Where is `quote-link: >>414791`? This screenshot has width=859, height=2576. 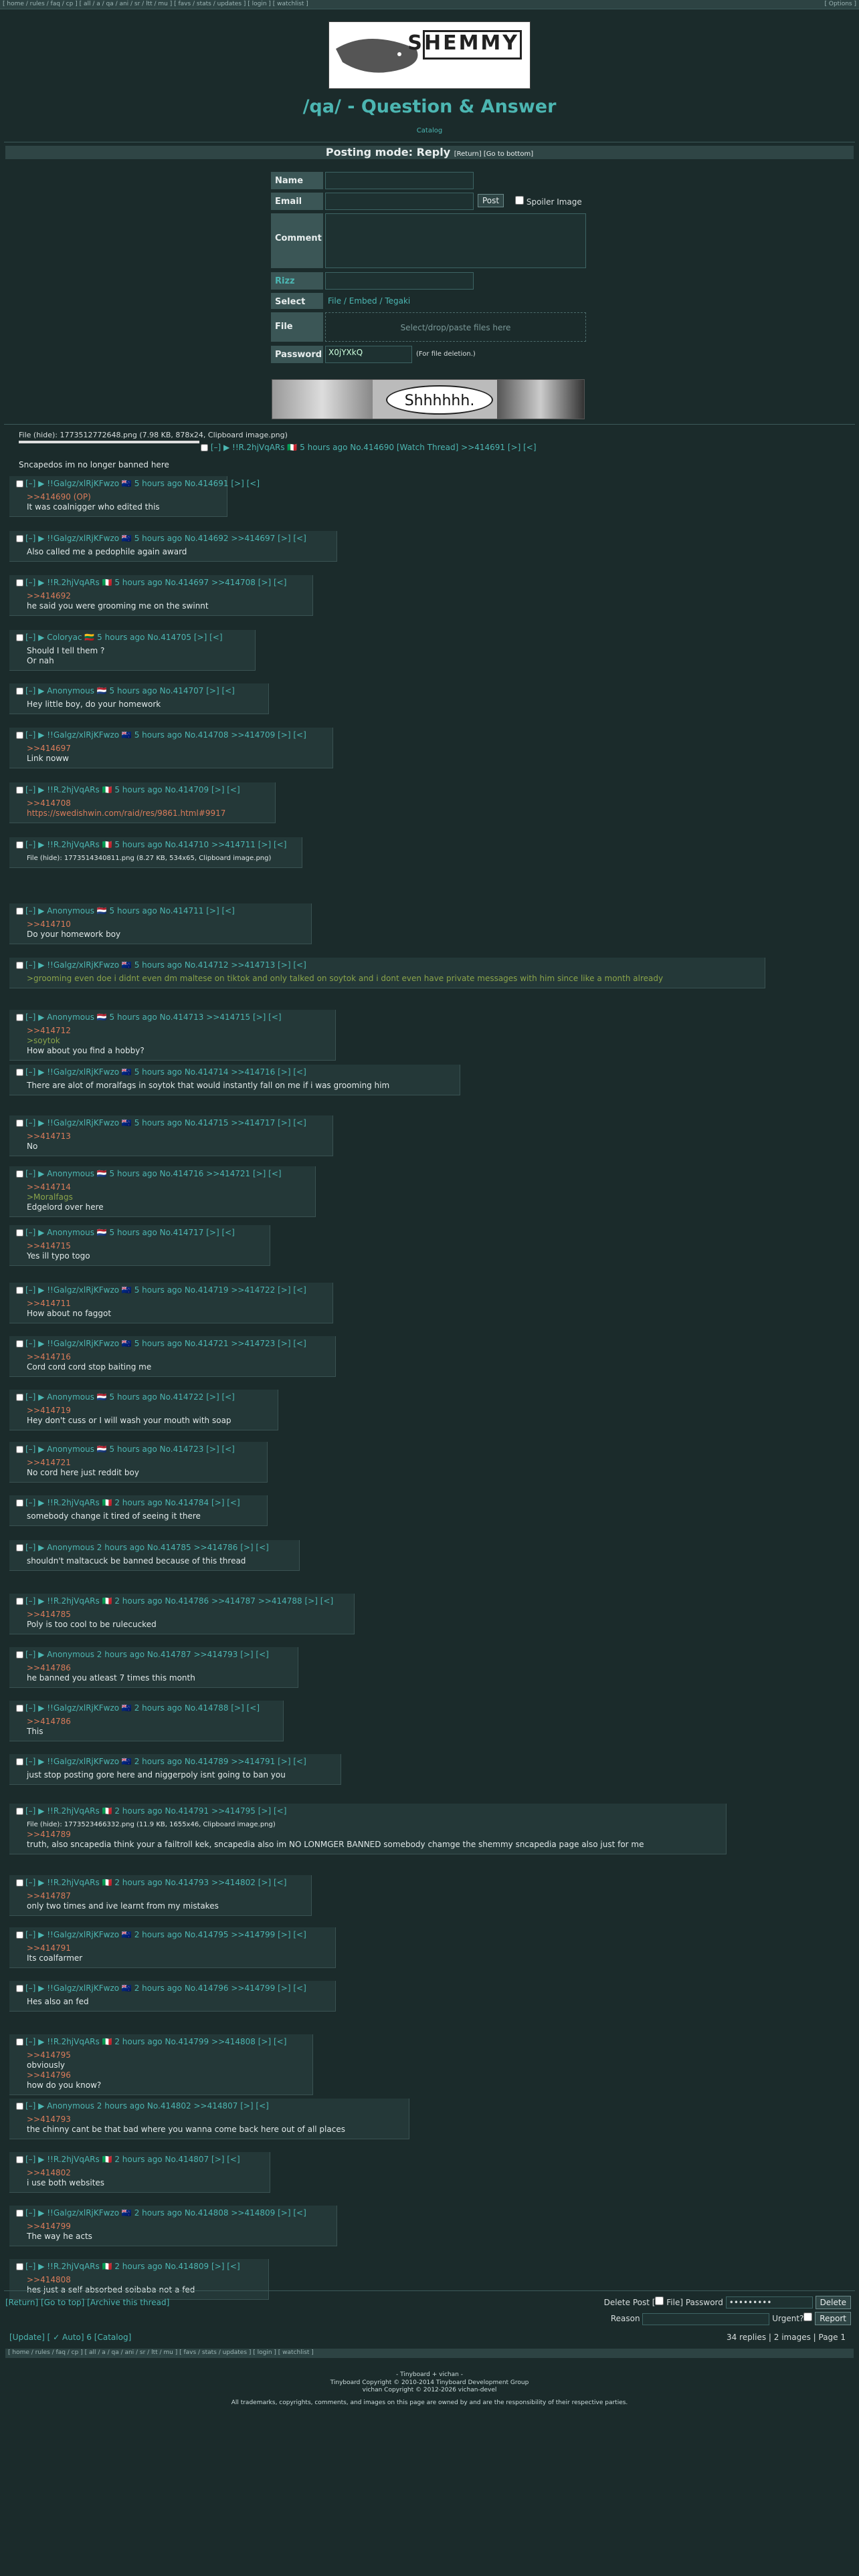 quote-link: >>414791 is located at coordinates (179, 1948).